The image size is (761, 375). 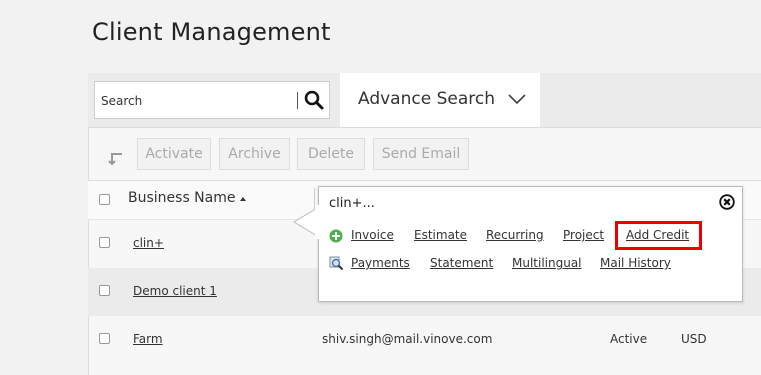 I want to click on add-icon, so click(x=336, y=236).